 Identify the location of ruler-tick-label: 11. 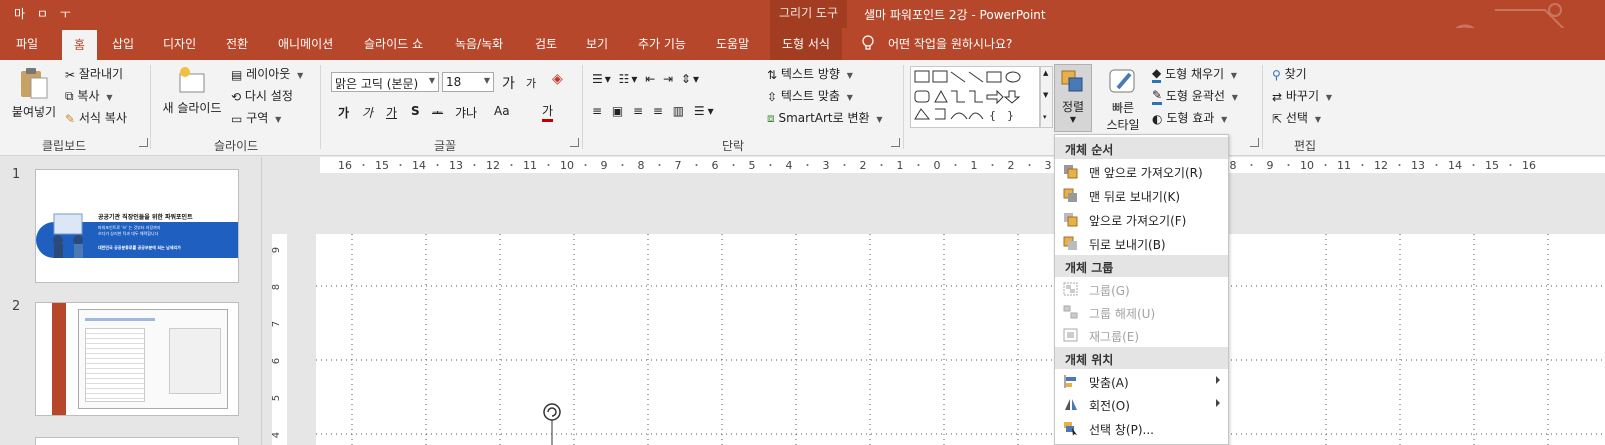
(530, 165).